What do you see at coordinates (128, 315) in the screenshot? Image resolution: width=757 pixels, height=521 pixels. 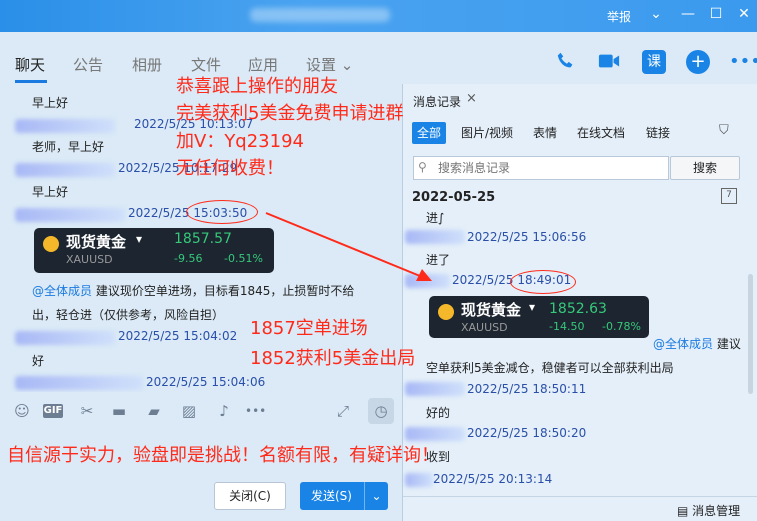 I see `message-text: 出，轻仓进（仅供参考，风险自担）` at bounding box center [128, 315].